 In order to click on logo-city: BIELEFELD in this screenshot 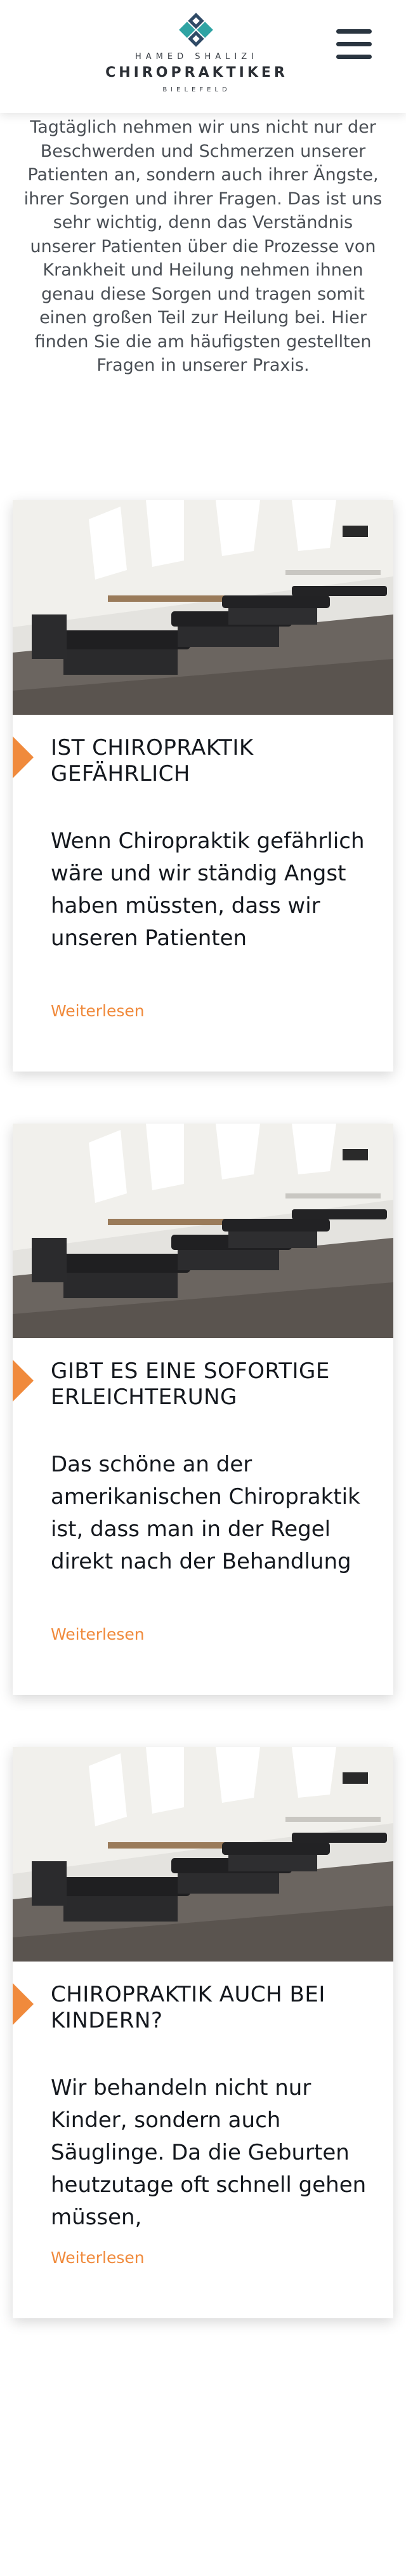, I will do `click(196, 89)`.